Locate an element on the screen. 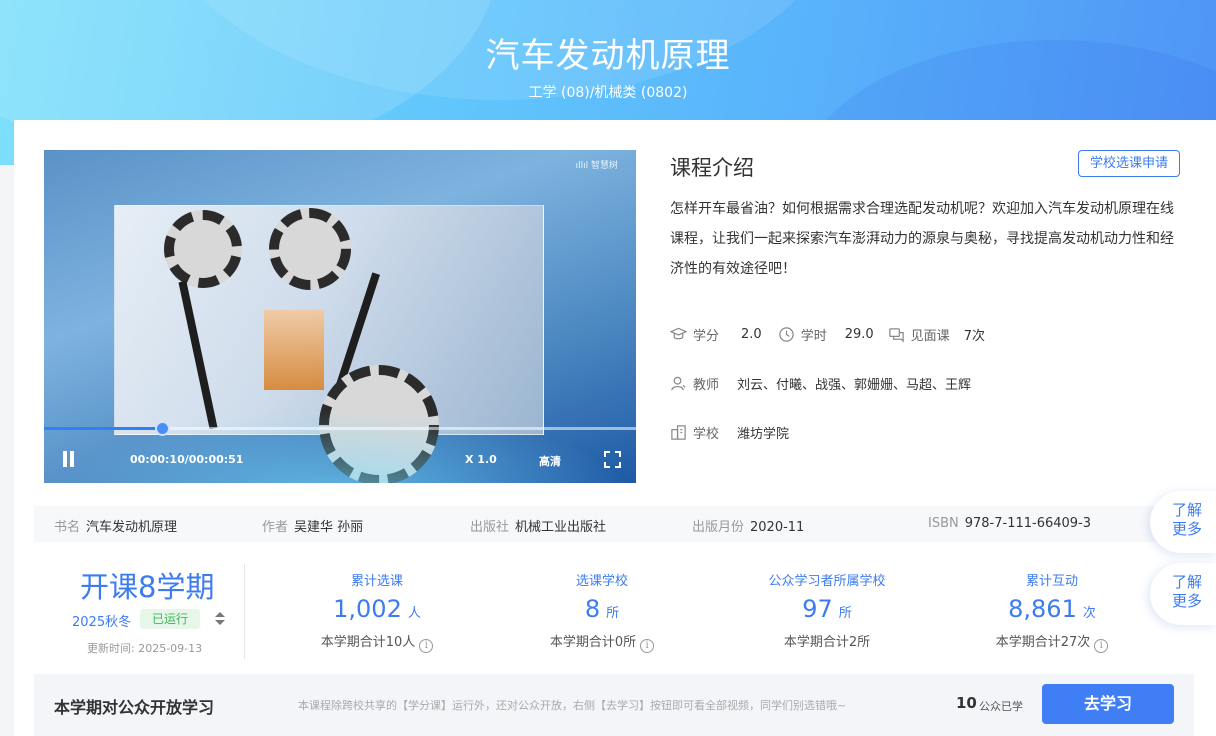 This screenshot has height=736, width=1216. semester-count: 开课8学期 is located at coordinates (147, 587).